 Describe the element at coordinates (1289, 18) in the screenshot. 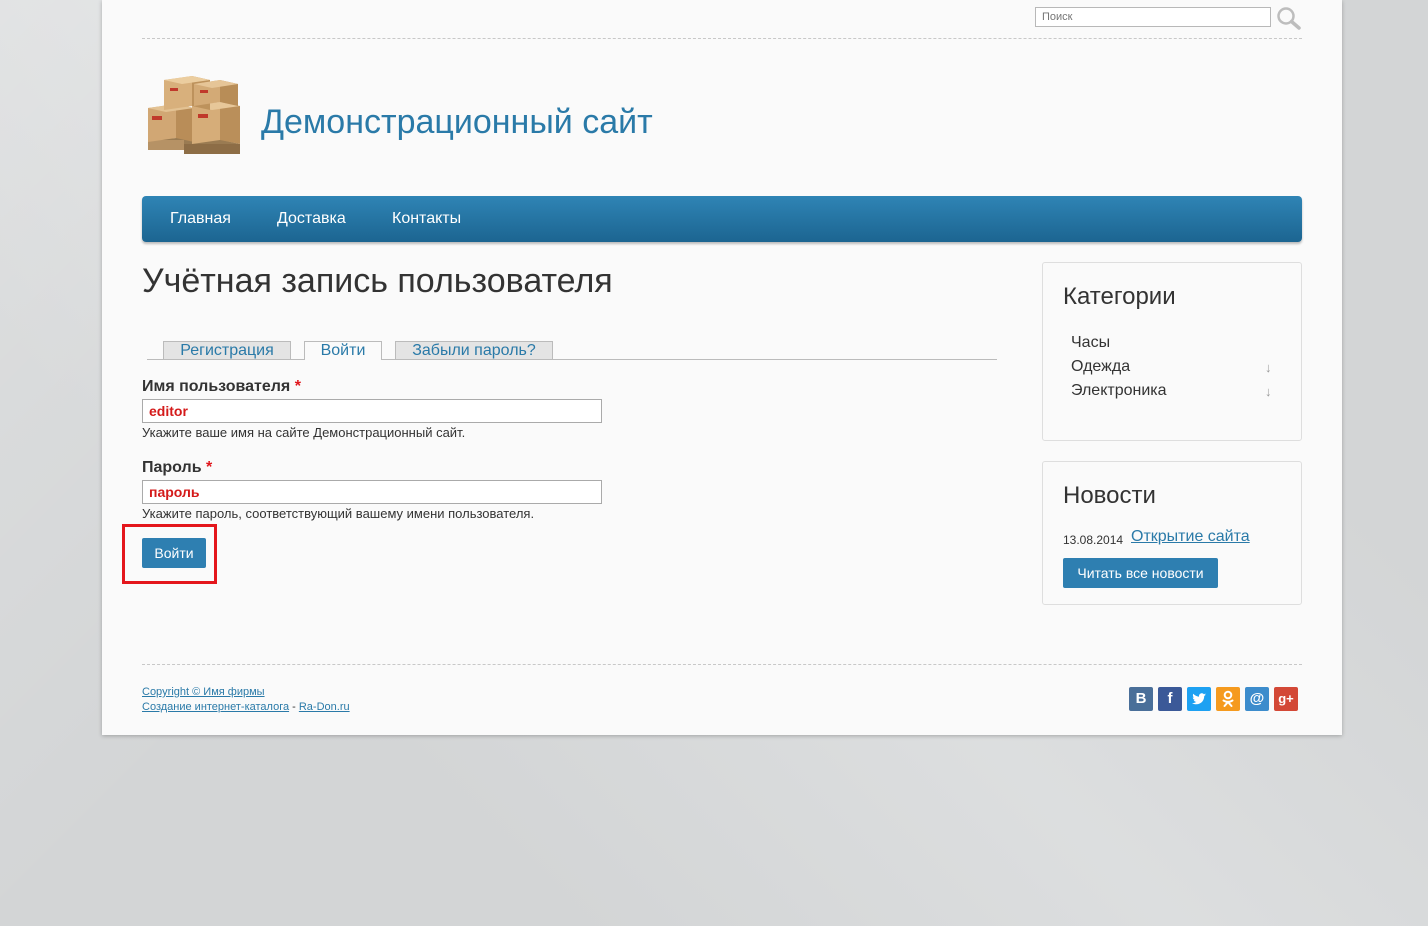

I see `search-icon` at that location.